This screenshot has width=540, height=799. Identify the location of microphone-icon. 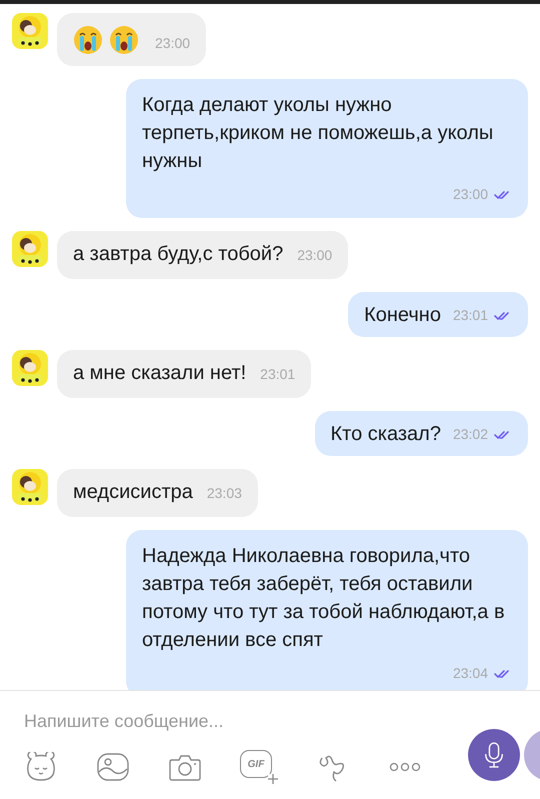
(494, 755).